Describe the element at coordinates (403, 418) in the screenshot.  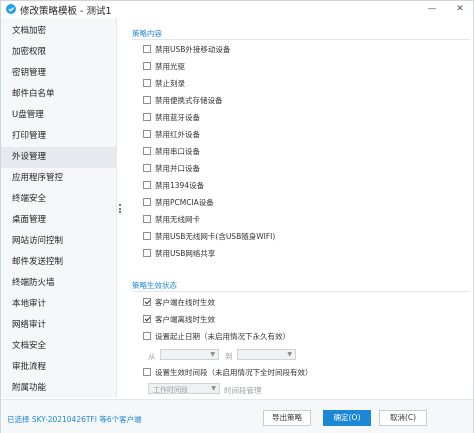
I see `cancel-button: 取消(C)` at that location.